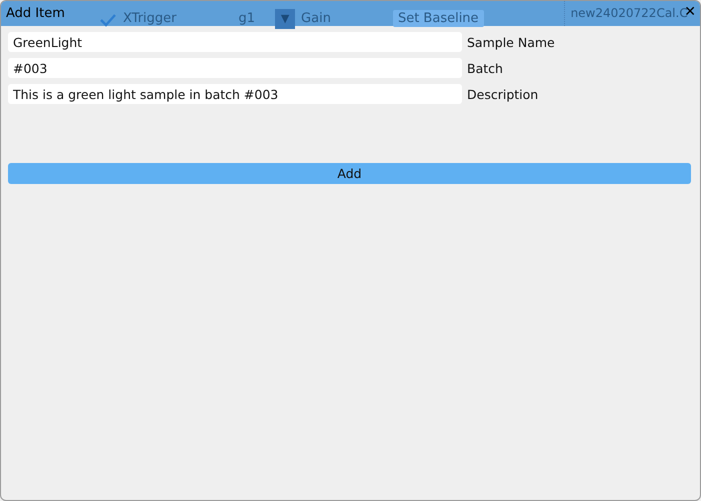 The height and width of the screenshot is (501, 701). Describe the element at coordinates (626, 13) in the screenshot. I see `file-name: new24020722Cal.C` at that location.